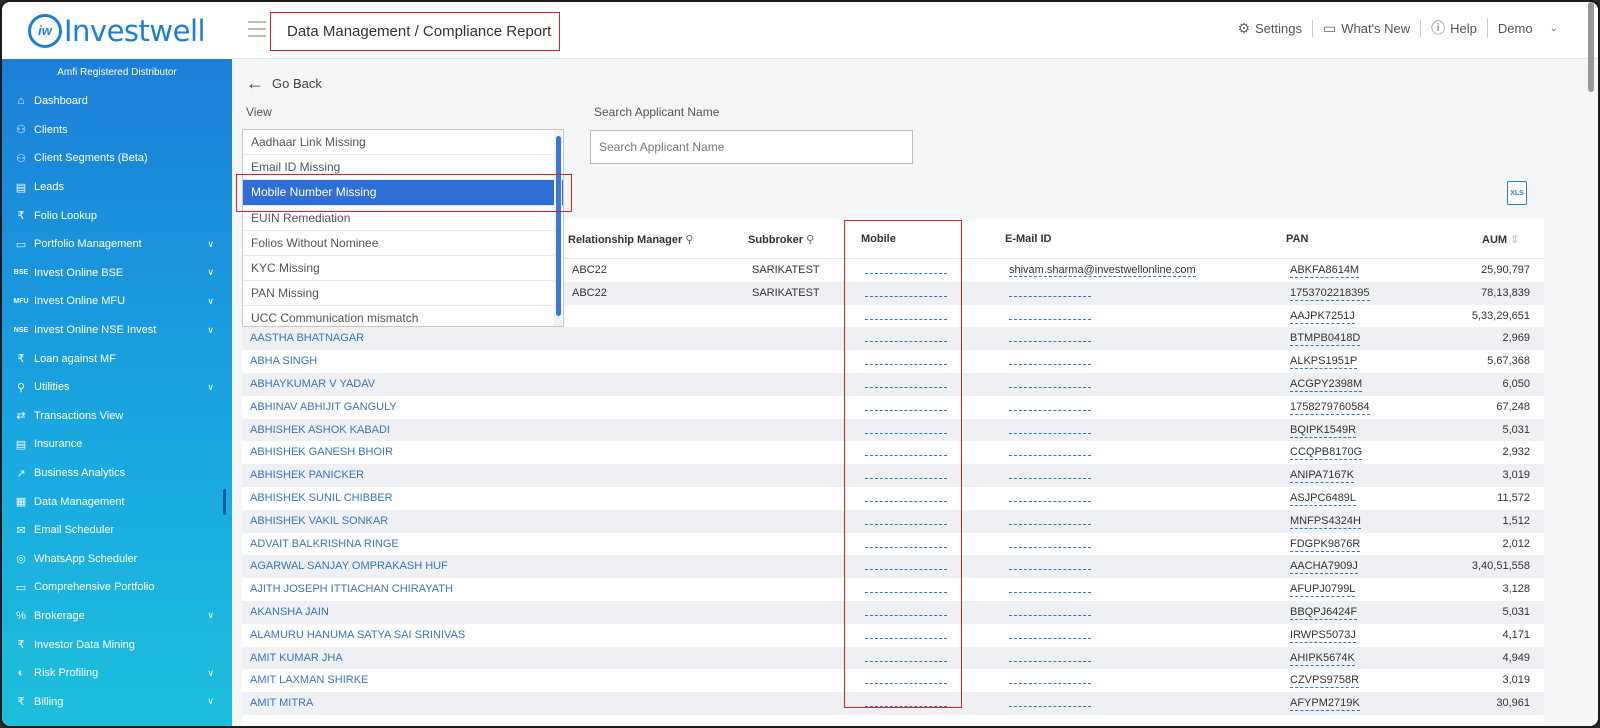 This screenshot has width=1600, height=728. I want to click on pan-cell: 1753702218395, so click(1330, 294).